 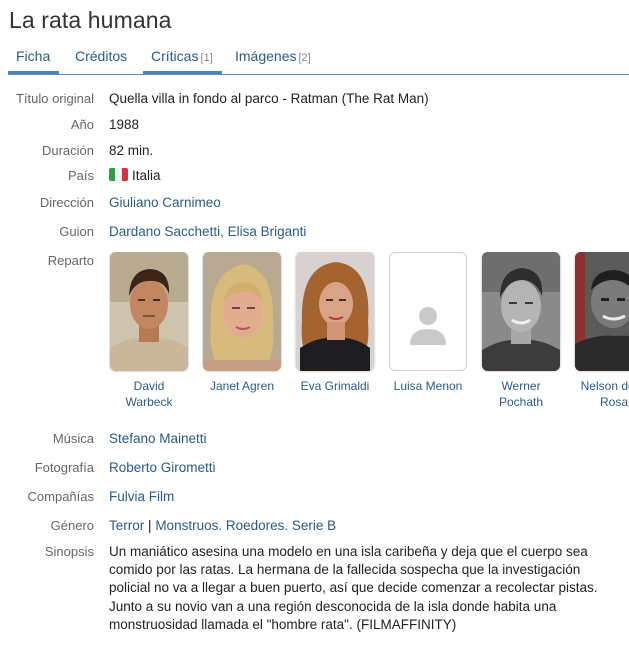 I want to click on music-value: Stefano Mainetti, so click(x=158, y=438).